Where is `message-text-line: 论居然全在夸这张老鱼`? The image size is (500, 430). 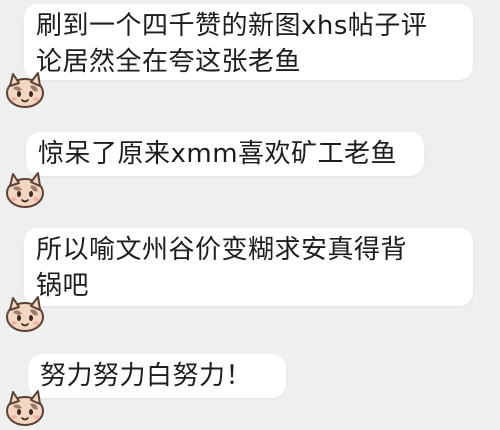
message-text-line: 论居然全在夸这张老鱼 is located at coordinates (169, 62).